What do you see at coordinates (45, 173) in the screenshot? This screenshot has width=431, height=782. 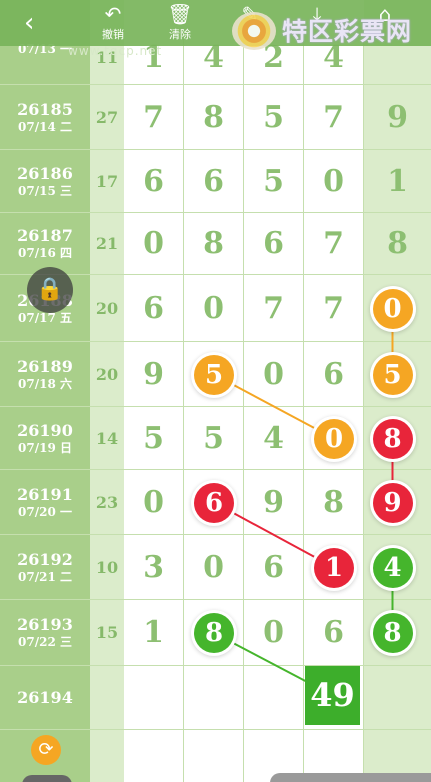 I see `issue-number: 26186` at bounding box center [45, 173].